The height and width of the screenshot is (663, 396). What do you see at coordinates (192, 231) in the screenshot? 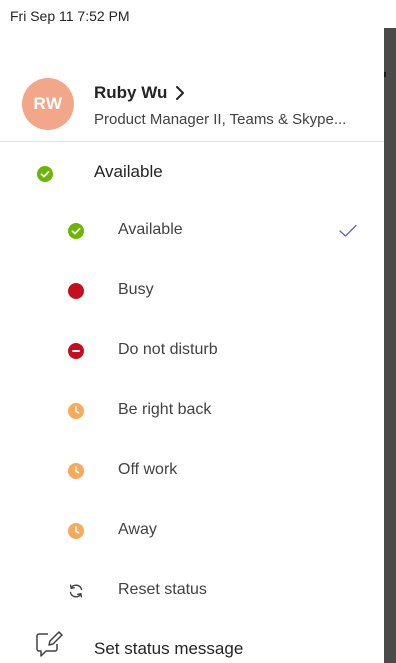
I see `status-option-available: Available` at bounding box center [192, 231].